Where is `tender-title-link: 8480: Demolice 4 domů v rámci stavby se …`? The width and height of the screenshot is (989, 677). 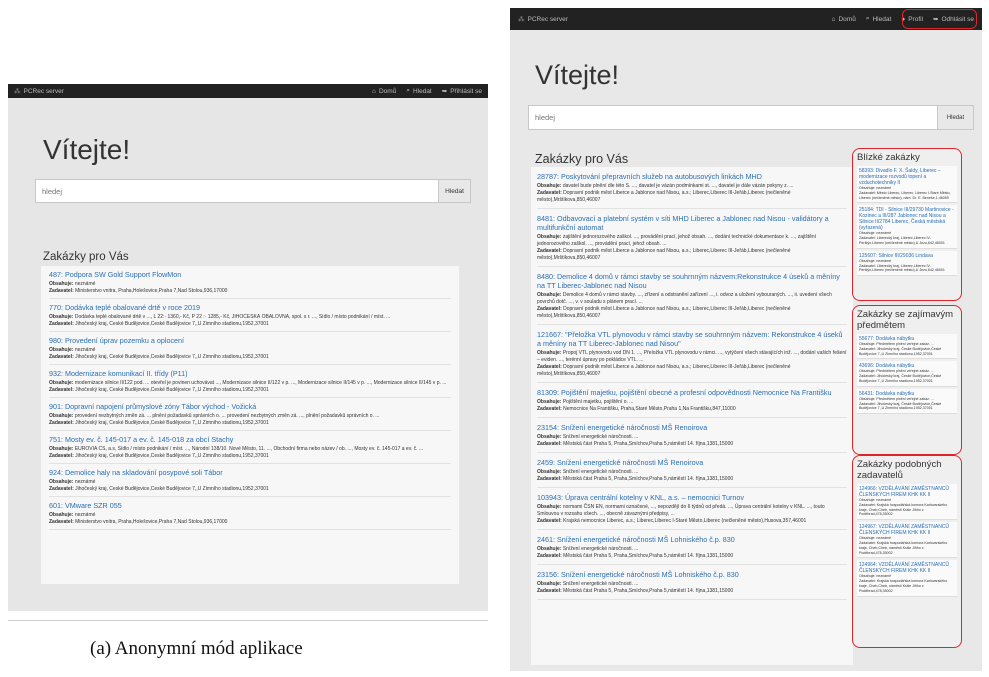 tender-title-link: 8480: Demolice 4 domů v rámci stavby se … is located at coordinates (692, 281).